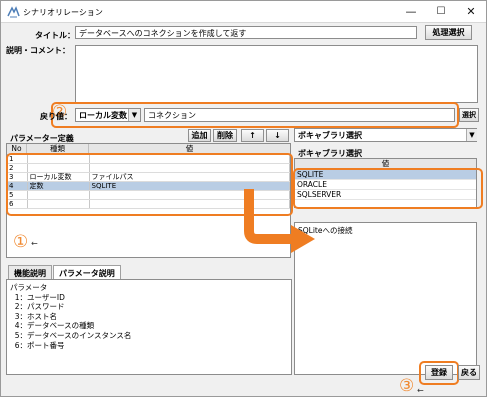 The height and width of the screenshot is (397, 487). What do you see at coordinates (52, 326) in the screenshot?
I see `description-line: 4：データベースの種類` at bounding box center [52, 326].